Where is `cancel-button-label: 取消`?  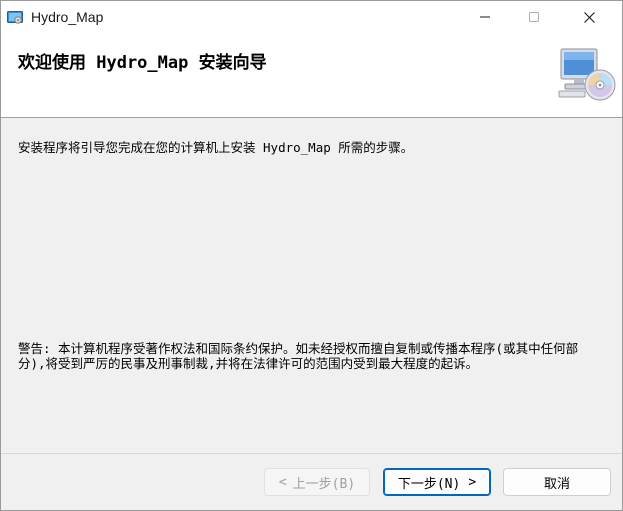 cancel-button-label: 取消 is located at coordinates (556, 484).